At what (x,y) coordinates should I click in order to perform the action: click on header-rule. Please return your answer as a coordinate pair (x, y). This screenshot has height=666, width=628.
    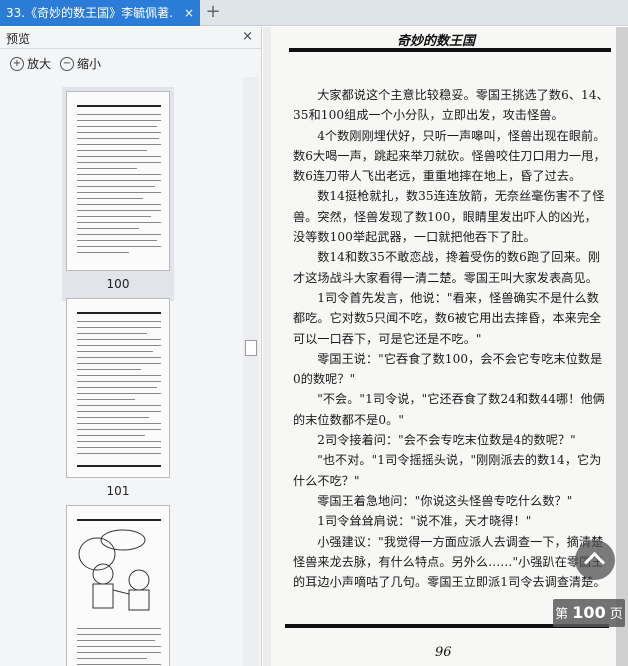
    Looking at the image, I should click on (450, 50).